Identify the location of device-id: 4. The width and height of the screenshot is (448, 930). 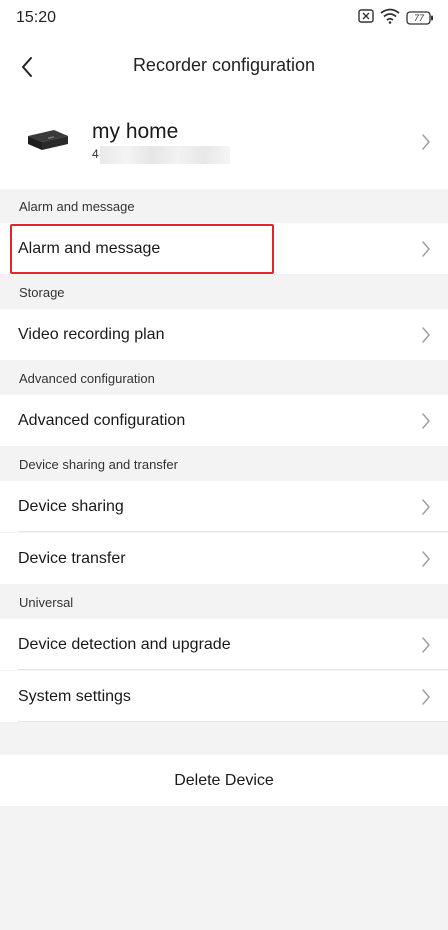
(95, 154).